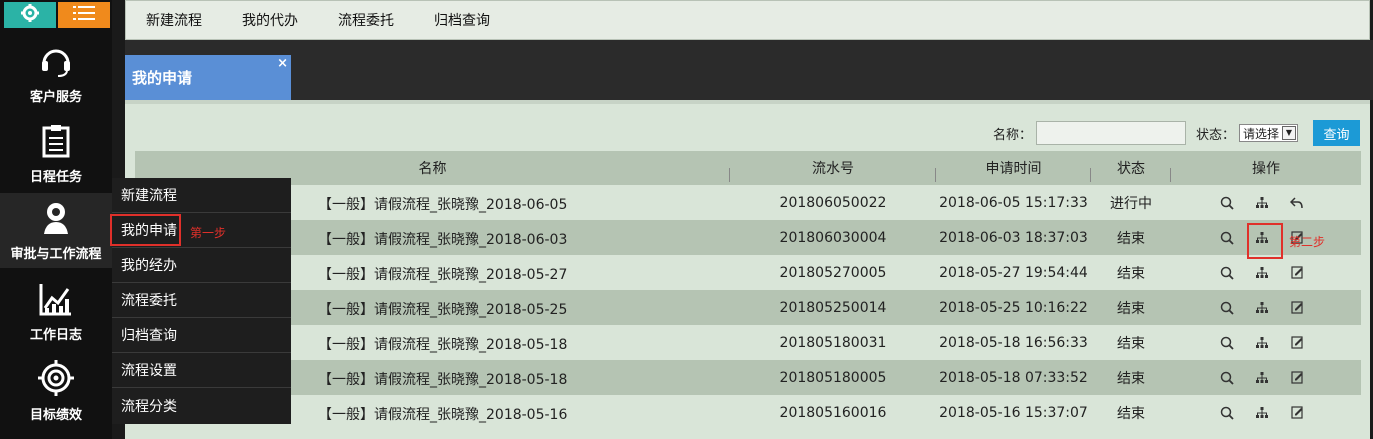 The image size is (1373, 439). I want to click on header-status: 状态, so click(1131, 170).